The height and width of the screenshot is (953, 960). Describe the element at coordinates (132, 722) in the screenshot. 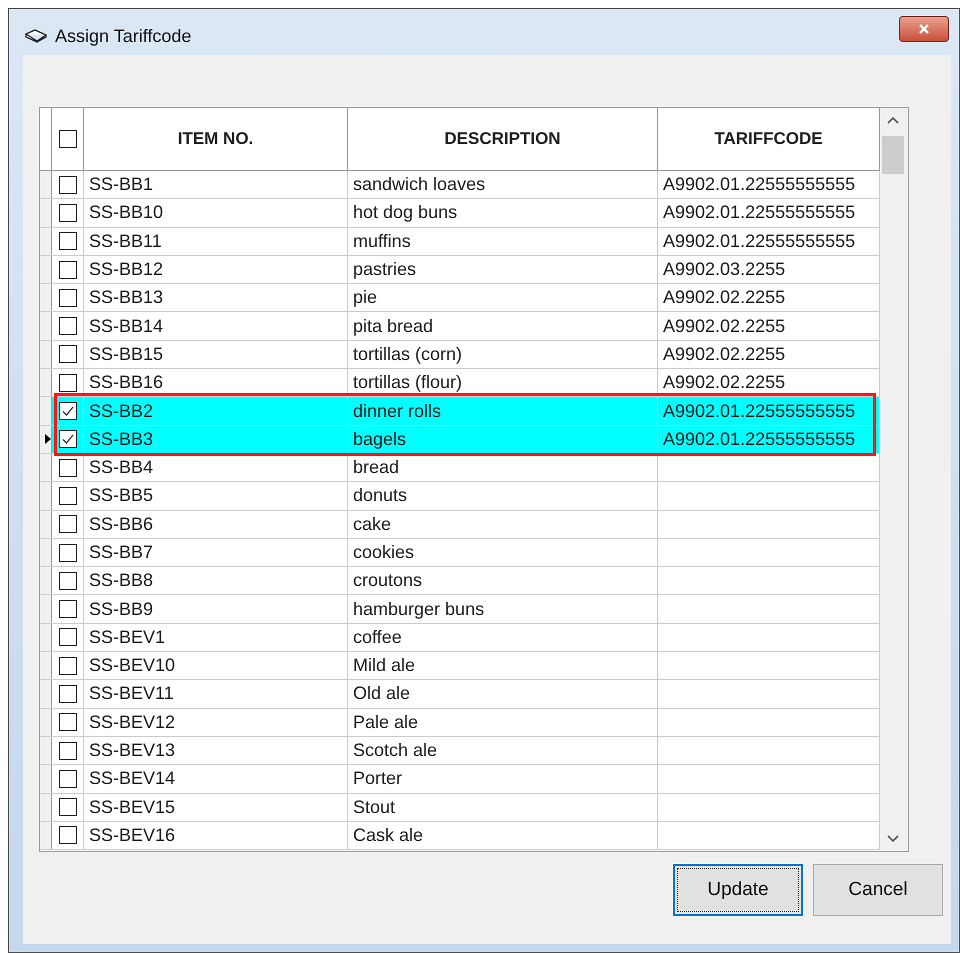

I see `table-cell: SS-BEV12` at that location.